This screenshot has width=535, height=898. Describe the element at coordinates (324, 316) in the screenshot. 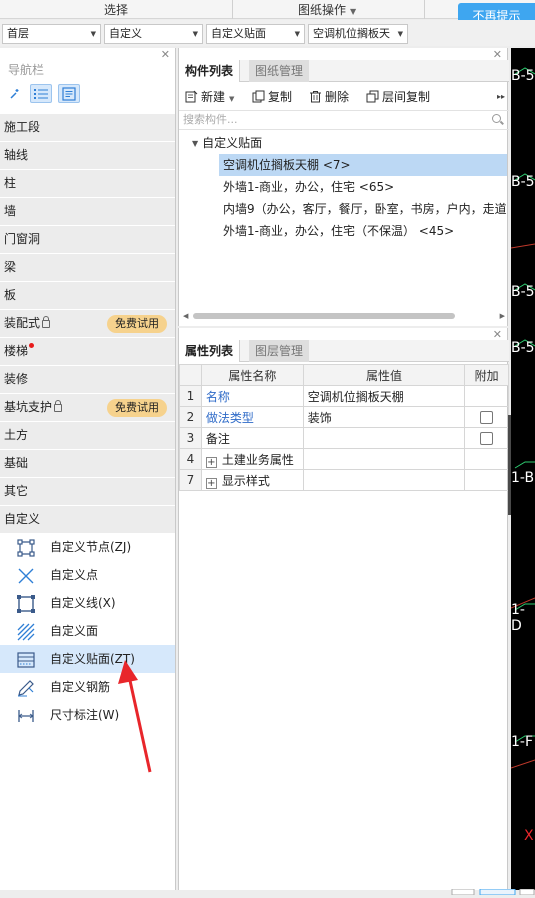

I see `scroll-thumb` at that location.